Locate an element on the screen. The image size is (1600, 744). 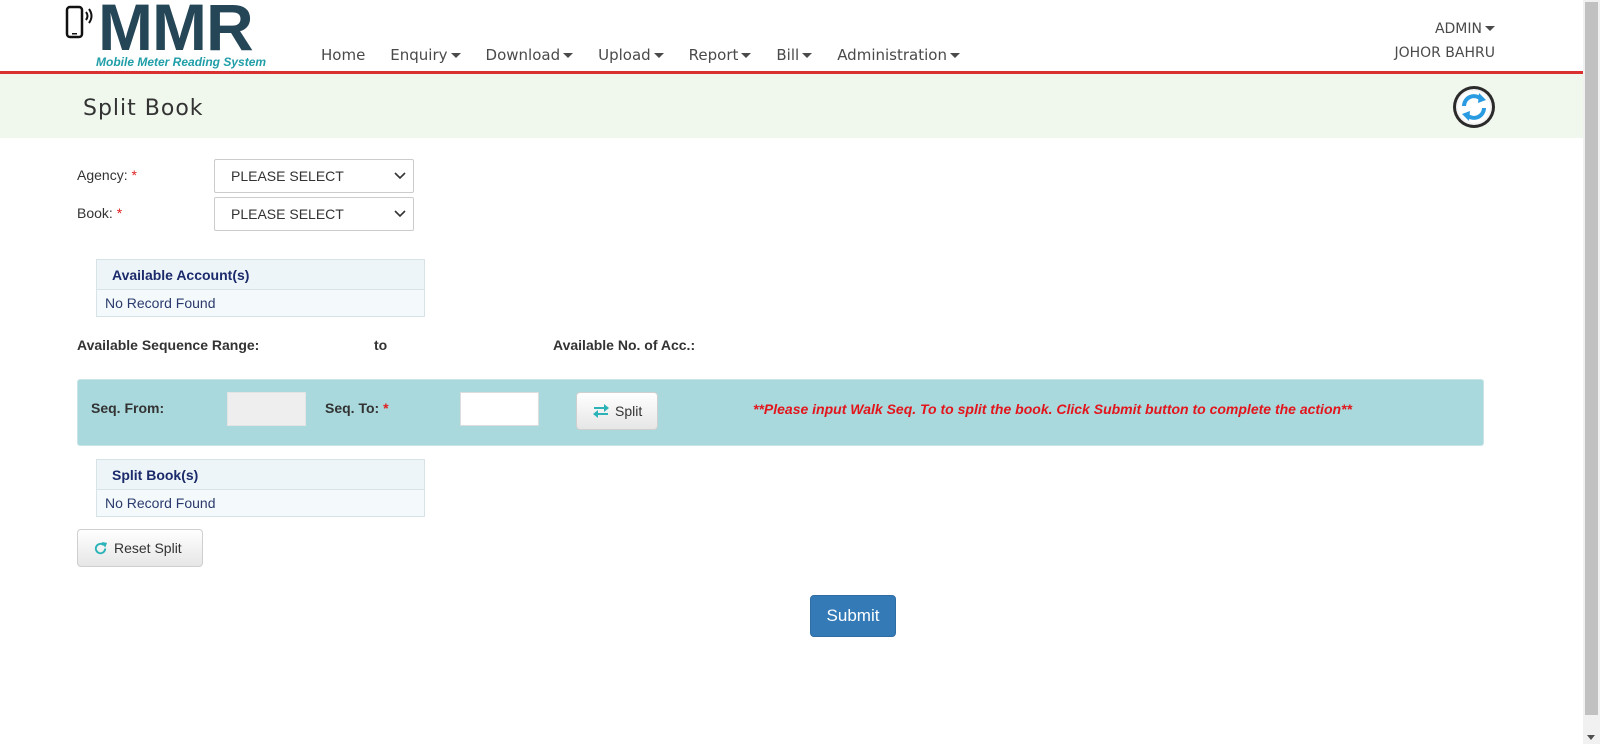
seq-to-input is located at coordinates (499, 409).